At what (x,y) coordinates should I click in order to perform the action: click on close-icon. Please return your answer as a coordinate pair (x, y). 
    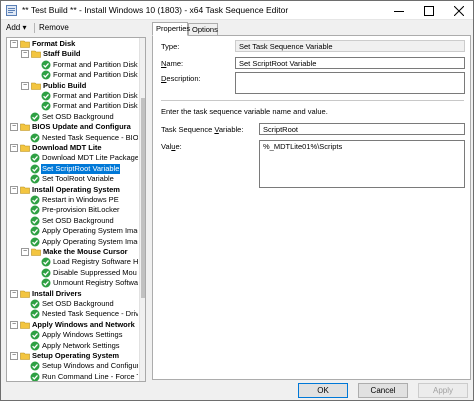
    Looking at the image, I should click on (459, 10).